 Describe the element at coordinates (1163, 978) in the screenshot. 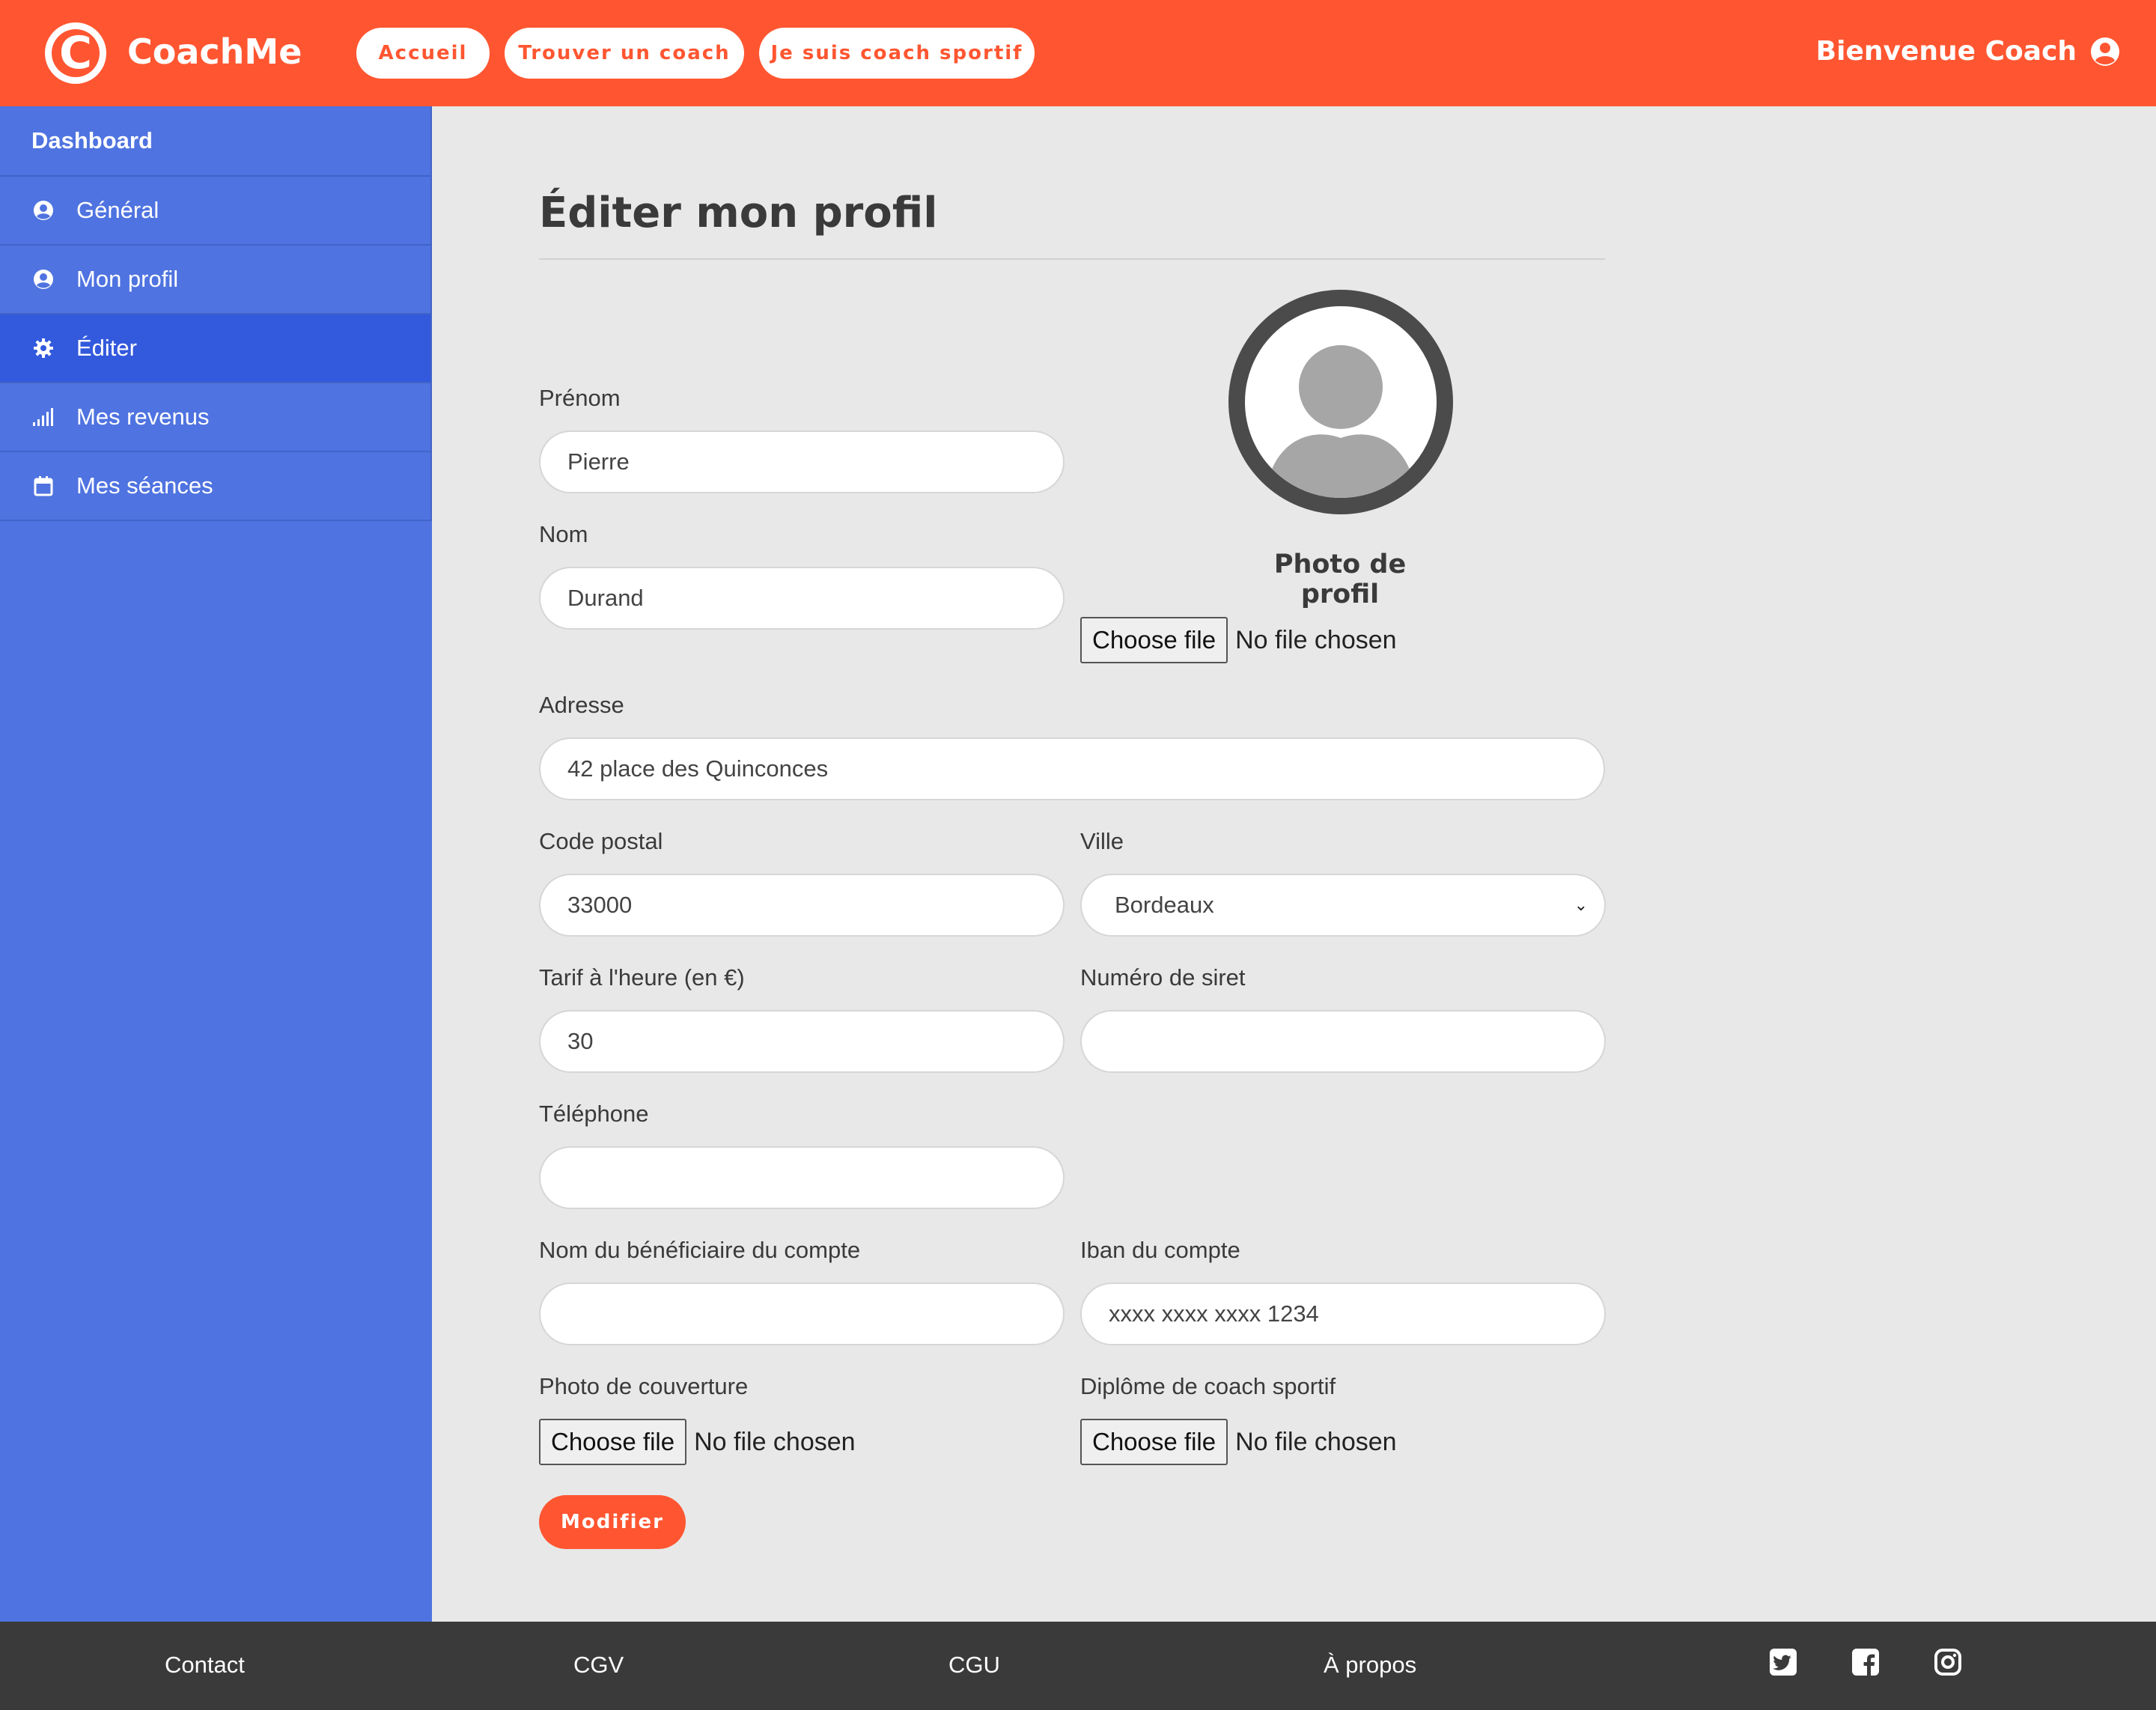

I see `siret-label: Numéro de siret` at that location.